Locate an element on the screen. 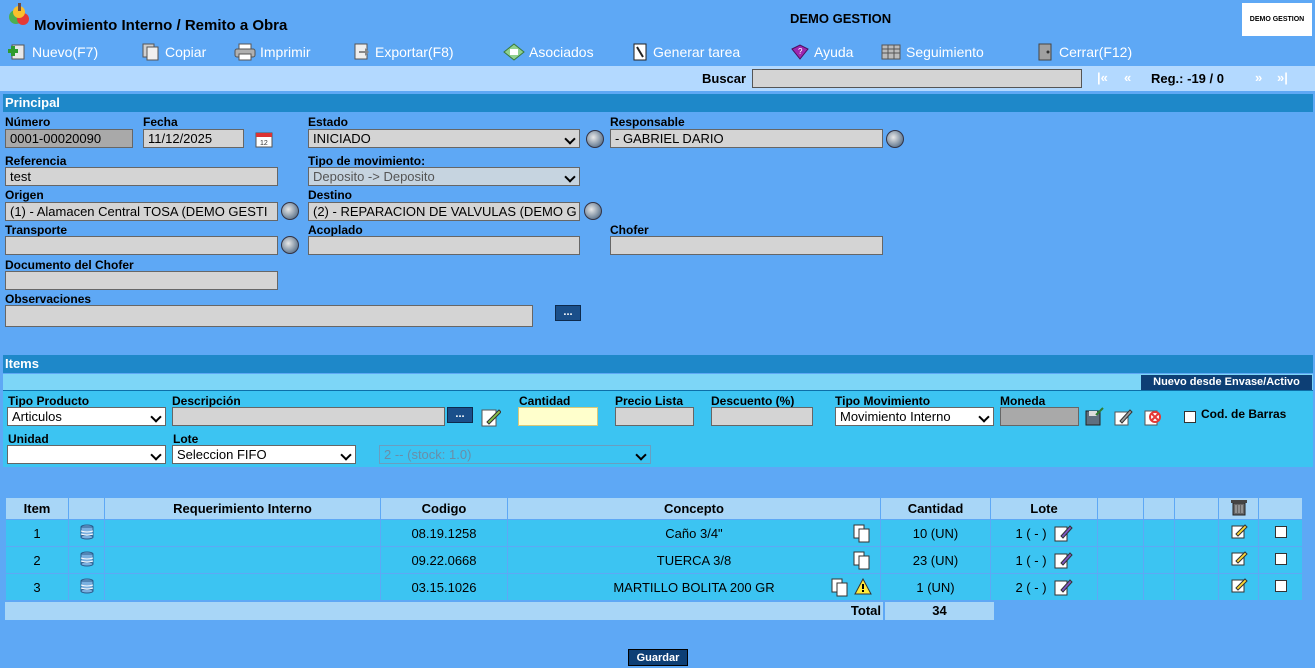  total-label: Total is located at coordinates (444, 611).